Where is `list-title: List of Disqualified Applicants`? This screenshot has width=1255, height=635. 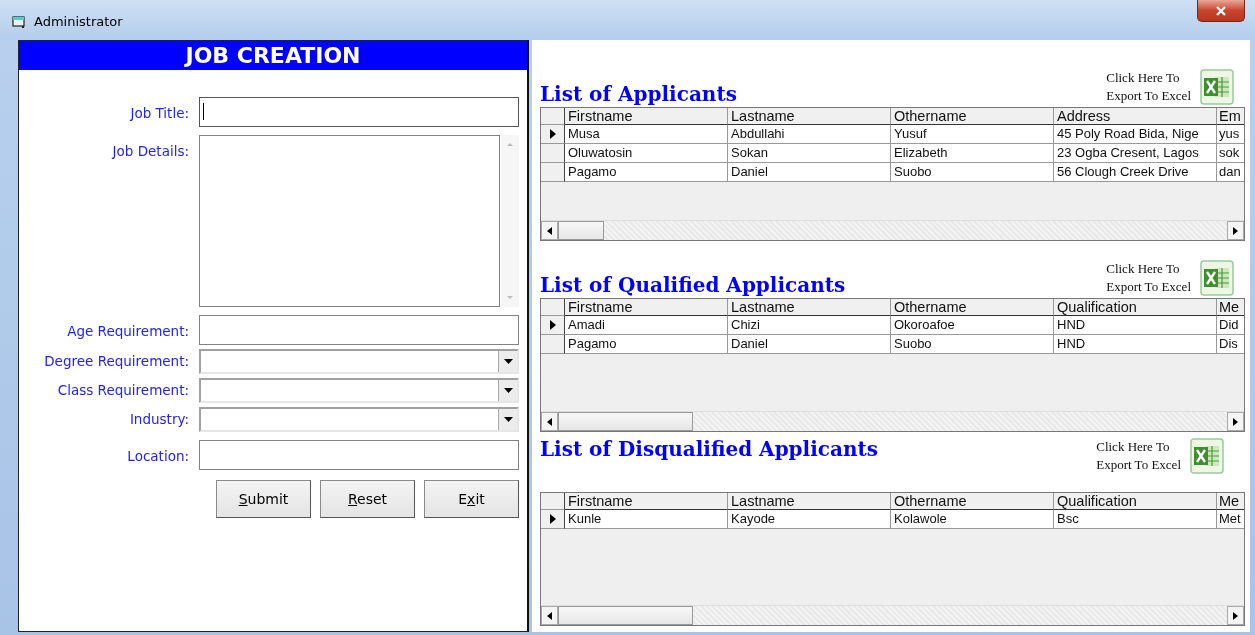
list-title: List of Disqualified Applicants is located at coordinates (709, 449).